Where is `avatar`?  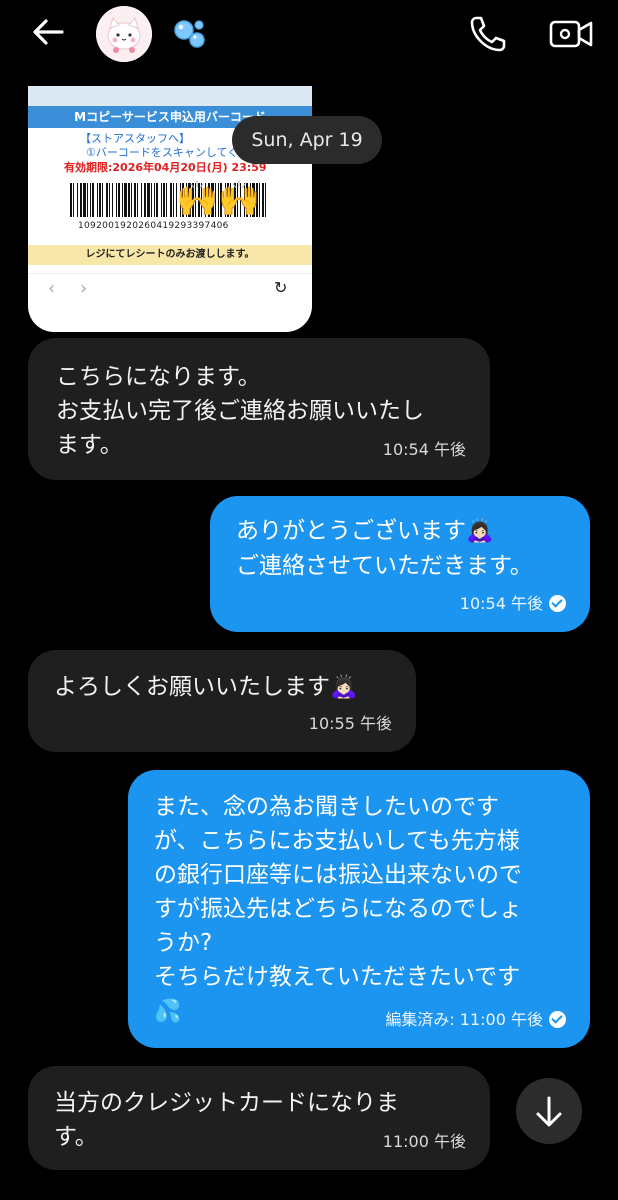
avatar is located at coordinates (124, 34).